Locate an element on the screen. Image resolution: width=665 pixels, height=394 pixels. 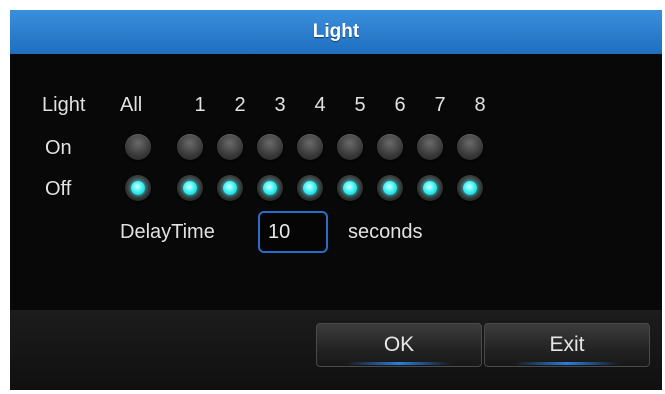
exit-button-highlight is located at coordinates (567, 363).